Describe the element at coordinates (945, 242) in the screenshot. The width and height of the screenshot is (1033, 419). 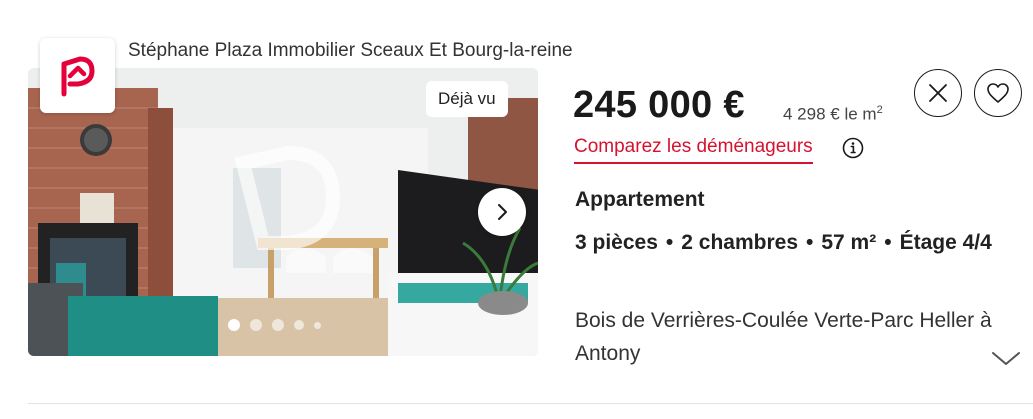
I see `feature-floor: Étage 4/4` at that location.